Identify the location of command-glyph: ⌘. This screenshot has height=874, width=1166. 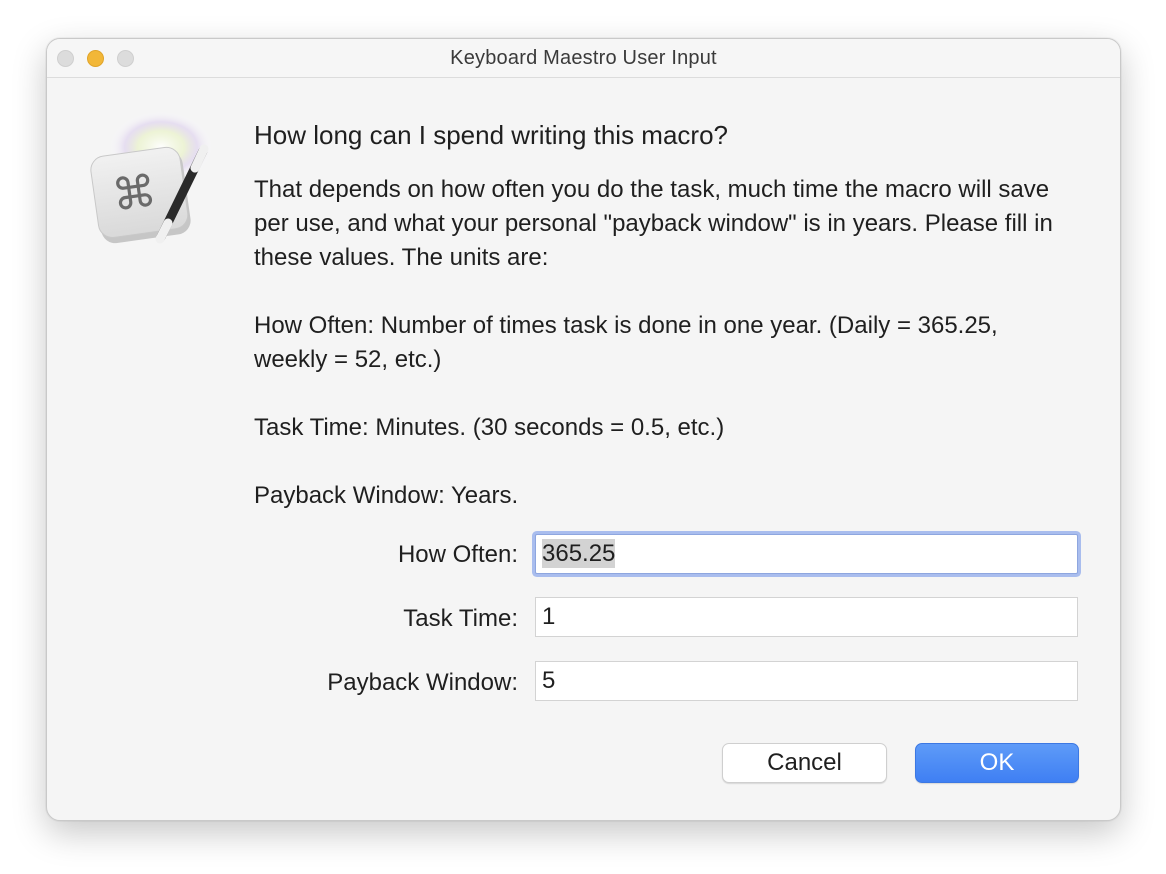
(134, 193).